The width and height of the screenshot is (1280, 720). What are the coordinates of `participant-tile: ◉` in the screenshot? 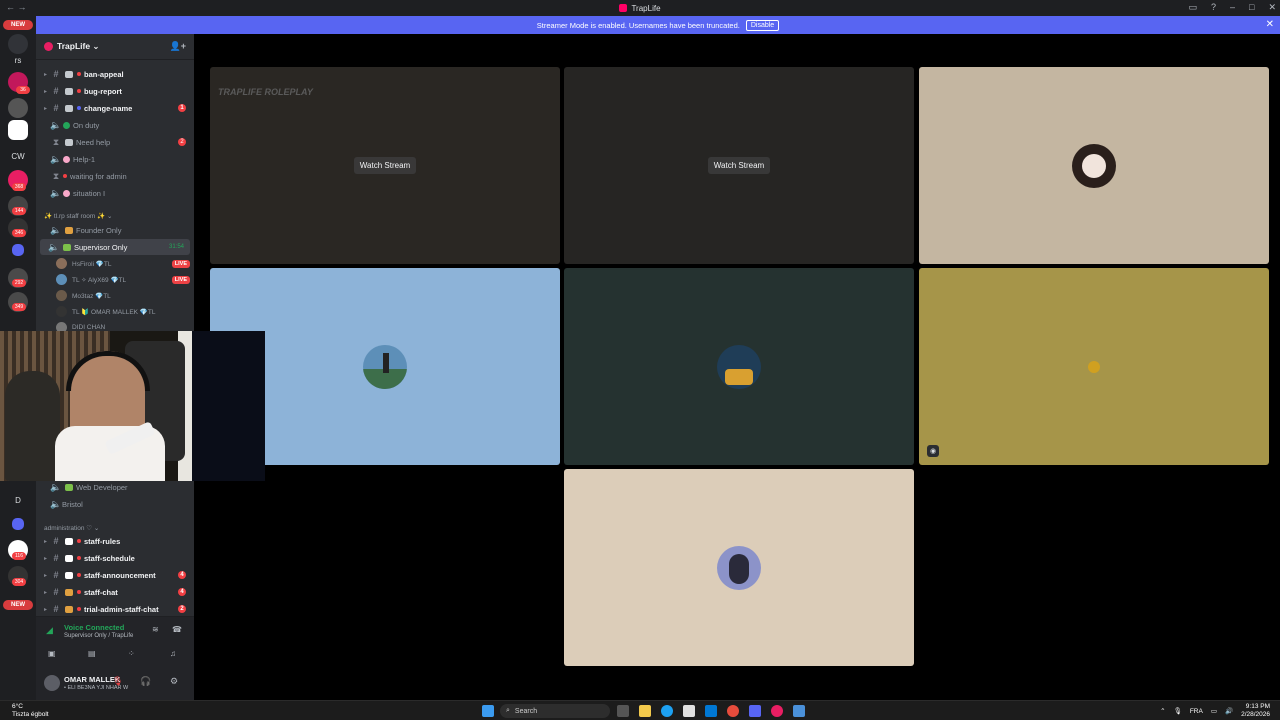 It's located at (1094, 366).